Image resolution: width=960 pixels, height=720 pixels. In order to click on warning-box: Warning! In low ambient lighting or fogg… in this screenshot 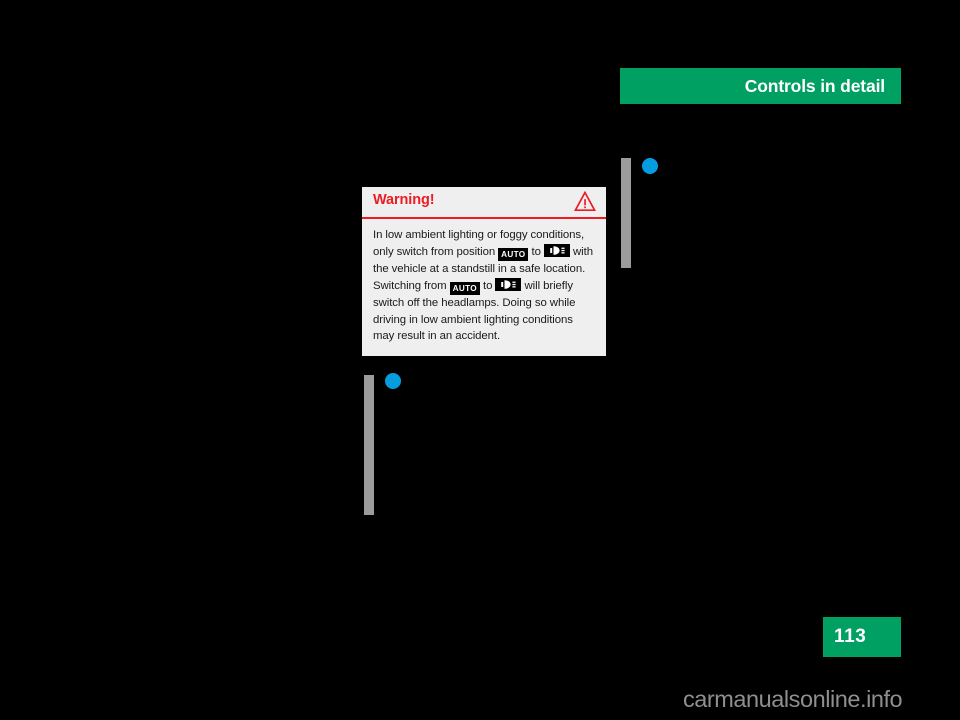, I will do `click(484, 271)`.